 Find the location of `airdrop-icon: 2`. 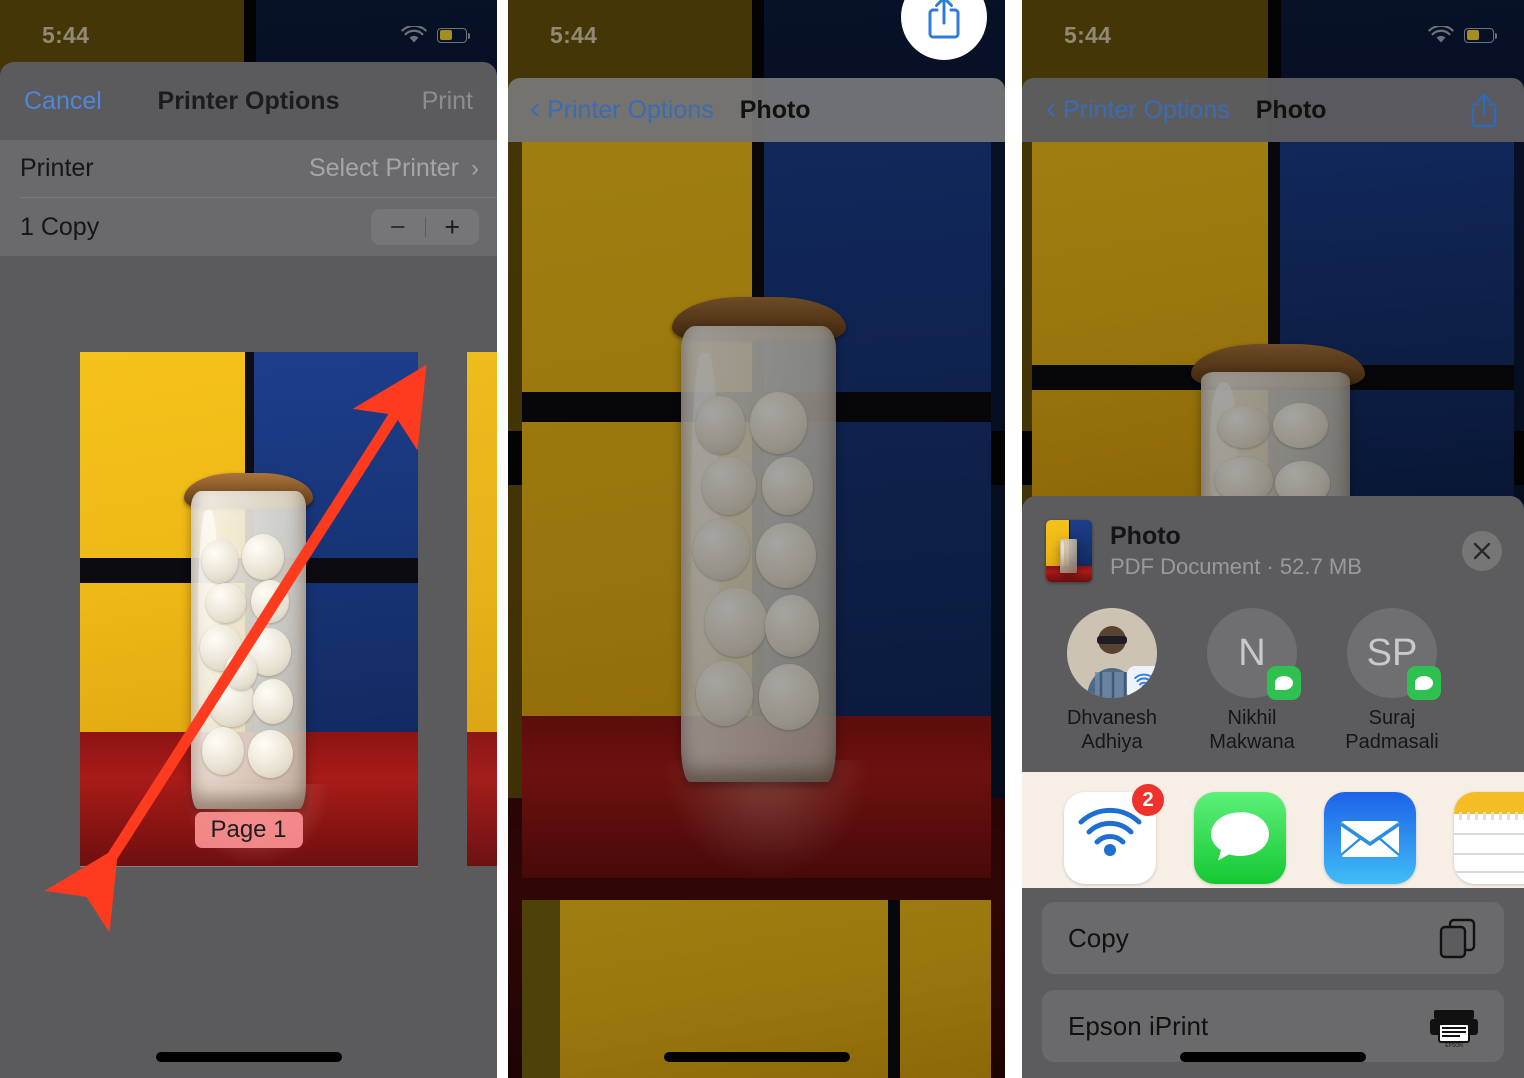

airdrop-icon: 2 is located at coordinates (1114, 834).